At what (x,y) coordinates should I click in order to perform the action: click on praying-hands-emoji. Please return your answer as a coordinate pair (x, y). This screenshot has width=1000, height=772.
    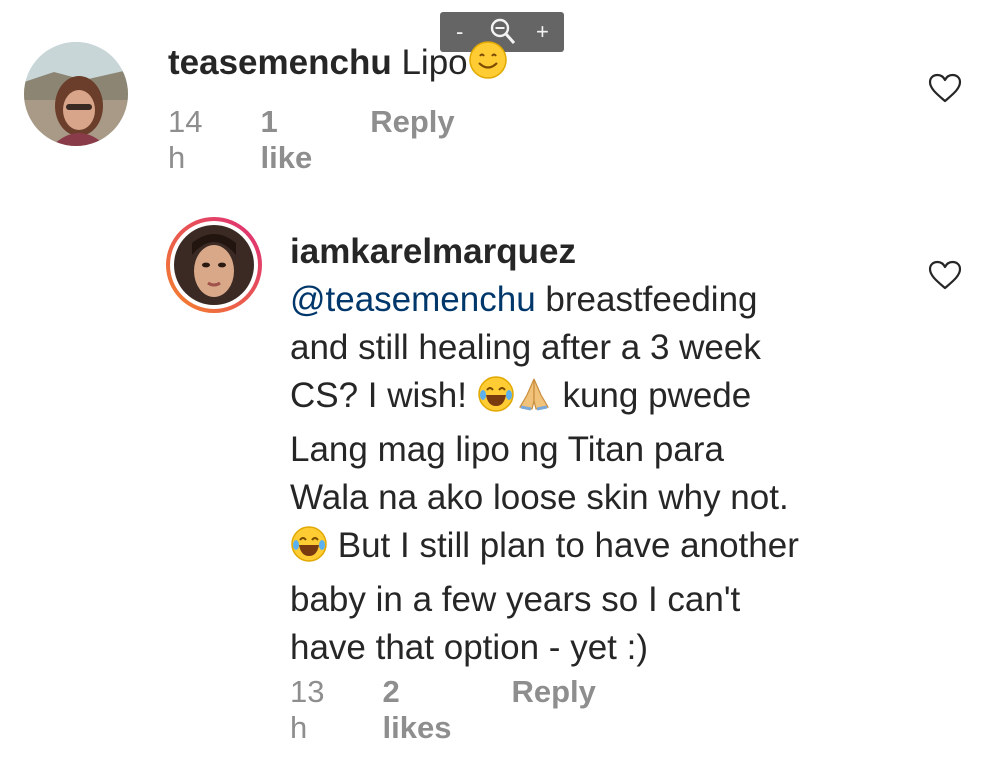
    Looking at the image, I should click on (534, 400).